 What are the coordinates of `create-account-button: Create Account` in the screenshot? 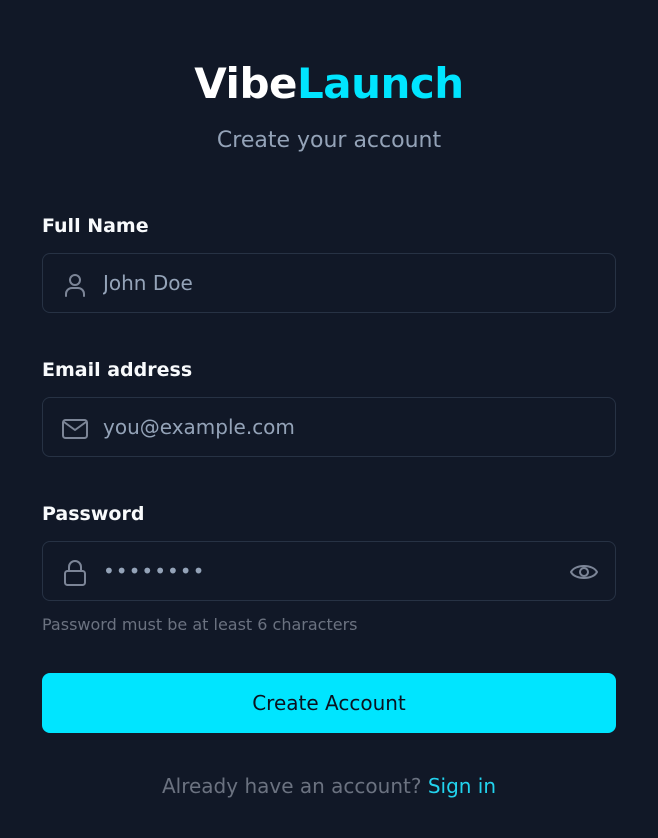 It's located at (329, 703).